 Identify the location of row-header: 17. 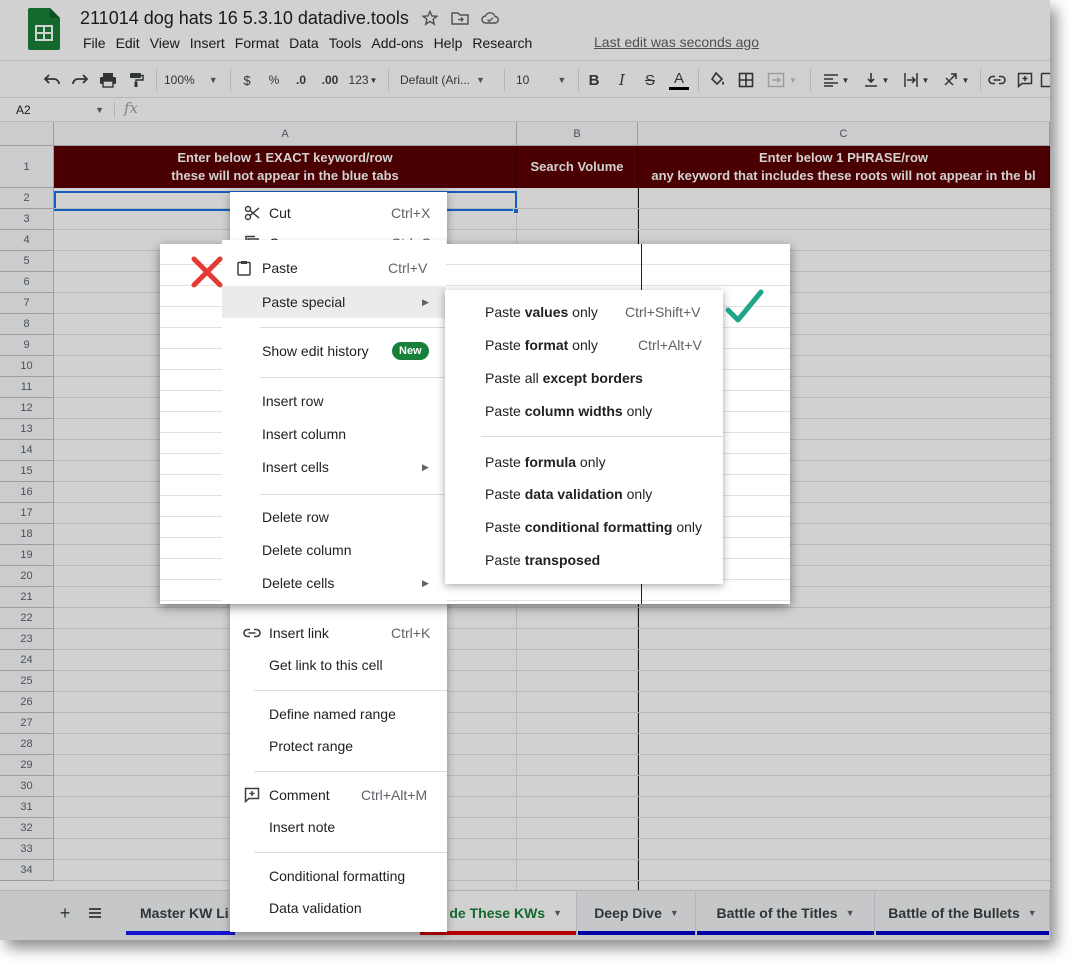
(27, 513).